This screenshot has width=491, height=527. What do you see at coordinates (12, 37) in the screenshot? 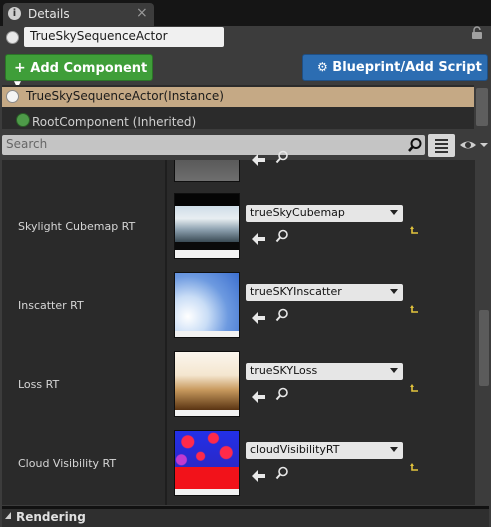
I see `actor-icon` at bounding box center [12, 37].